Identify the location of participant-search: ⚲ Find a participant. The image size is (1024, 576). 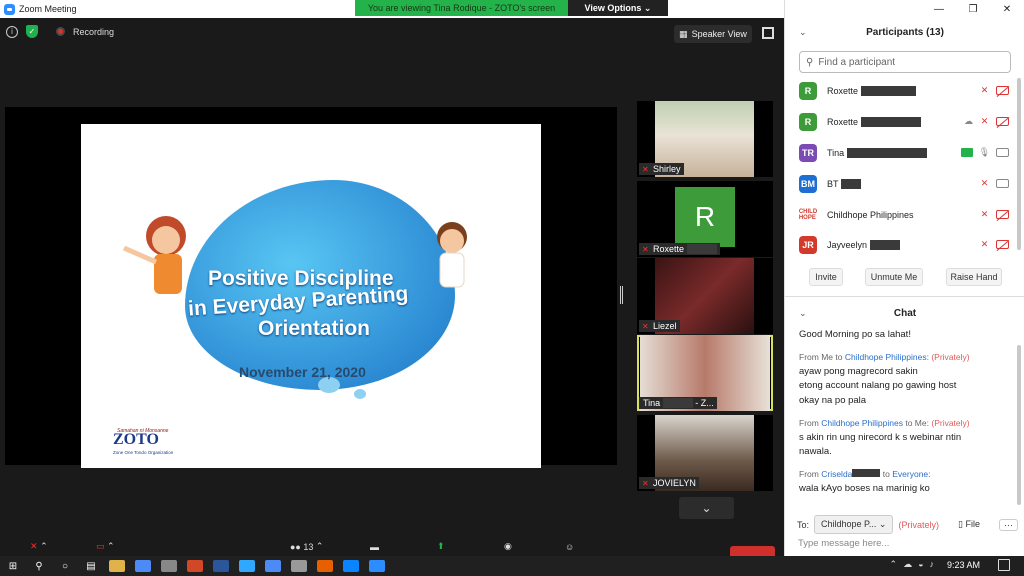
(905, 62).